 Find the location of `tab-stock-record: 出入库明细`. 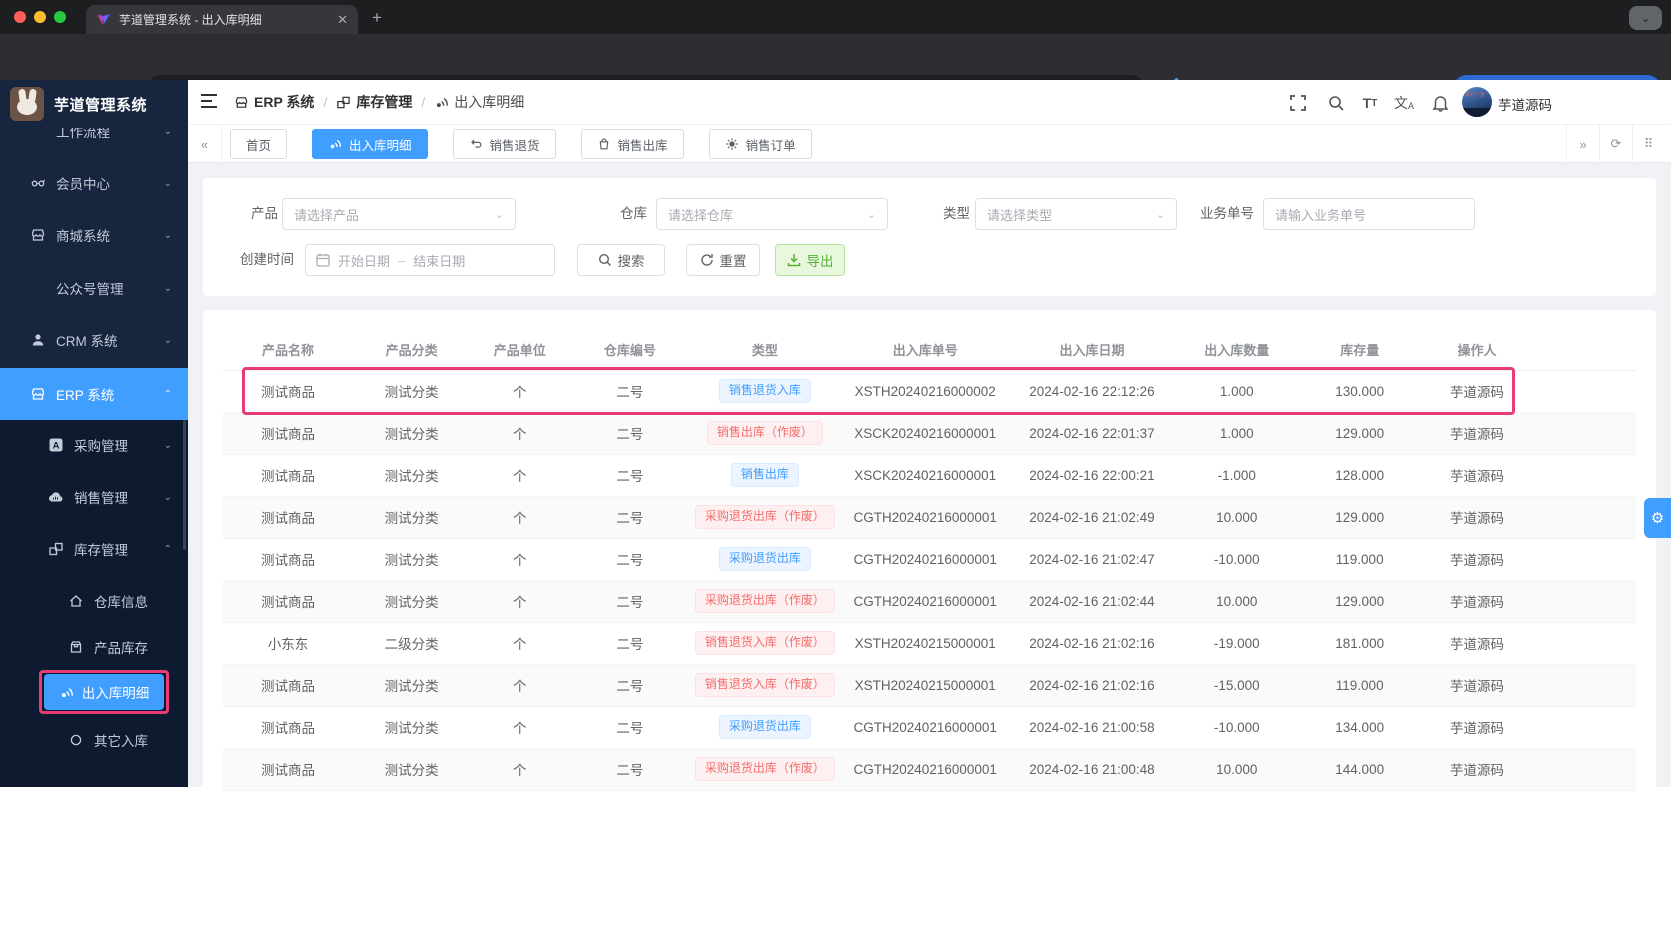

tab-stock-record: 出入库明细 is located at coordinates (370, 144).